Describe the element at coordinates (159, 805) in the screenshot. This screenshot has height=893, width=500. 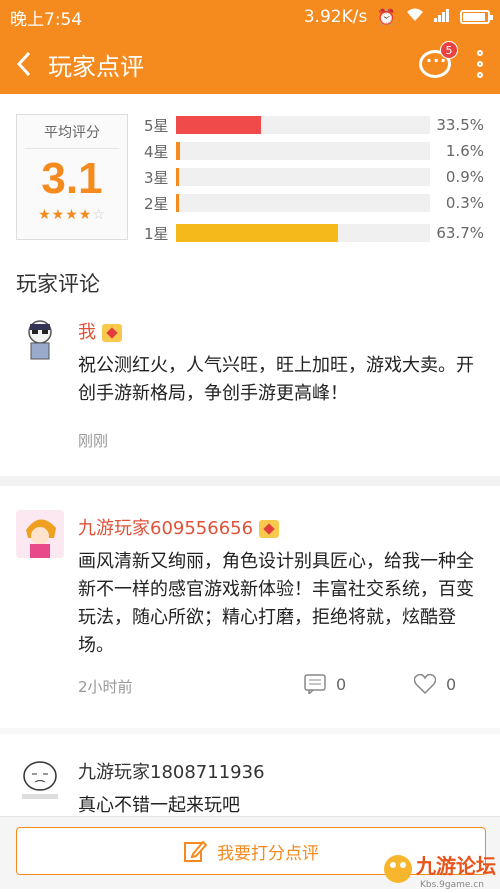
I see `comment-text: 真心不错一起来玩吧` at that location.